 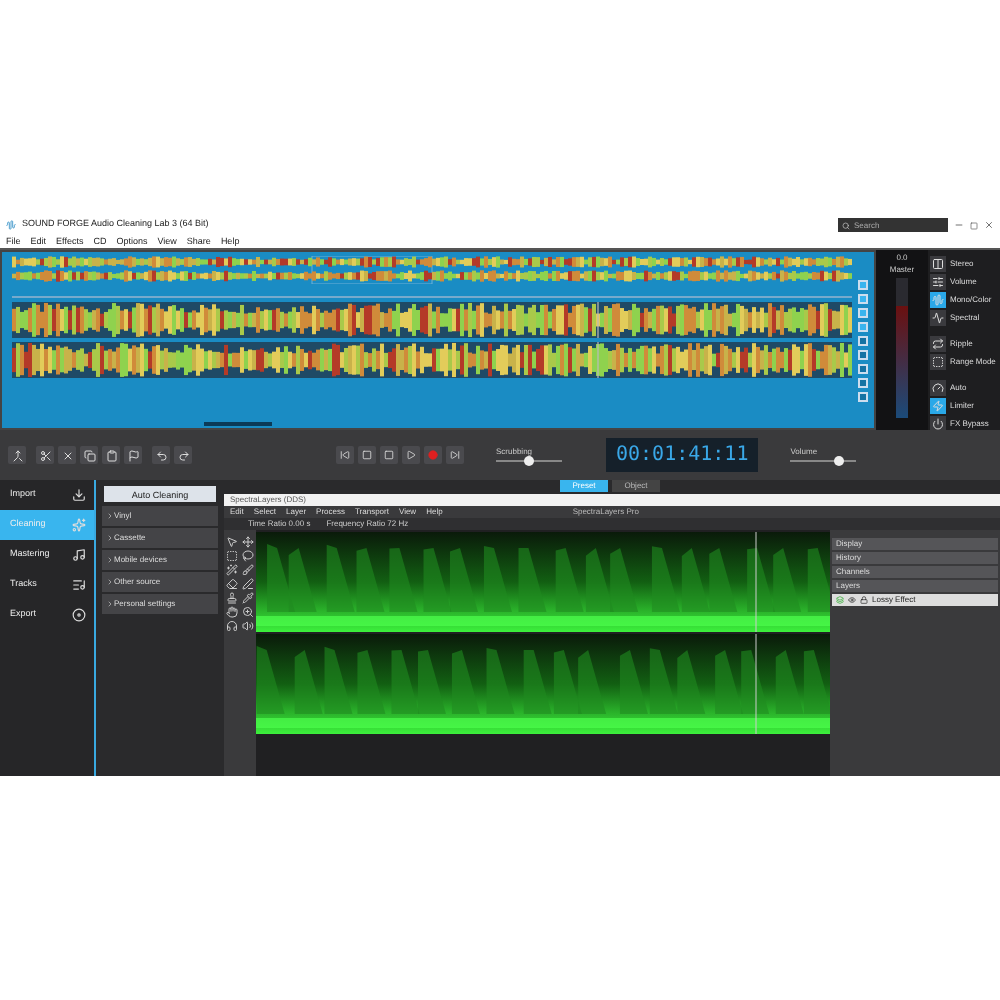 What do you see at coordinates (938, 318) in the screenshot?
I see `pulse-icon` at bounding box center [938, 318].